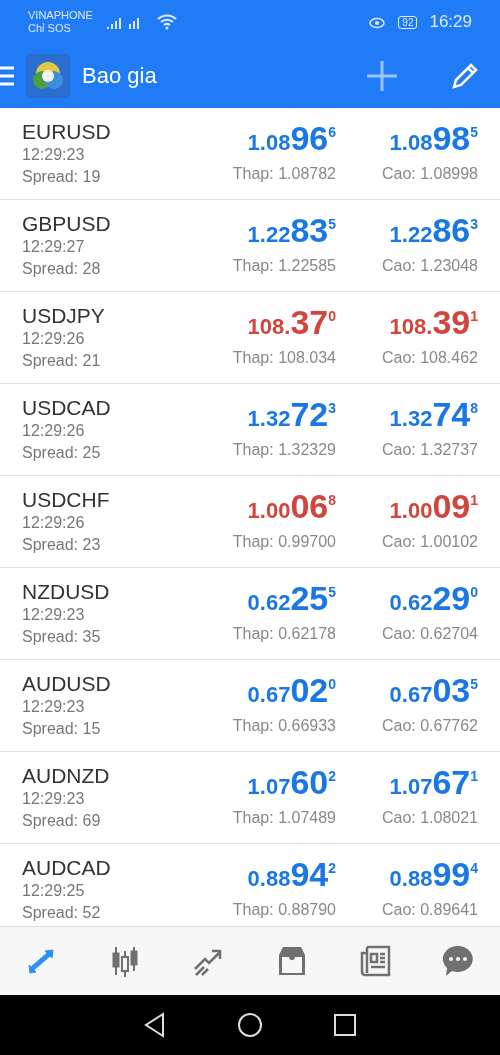 The image size is (500, 1055). What do you see at coordinates (284, 174) in the screenshot?
I see `low-price: Thap: 1.08782` at bounding box center [284, 174].